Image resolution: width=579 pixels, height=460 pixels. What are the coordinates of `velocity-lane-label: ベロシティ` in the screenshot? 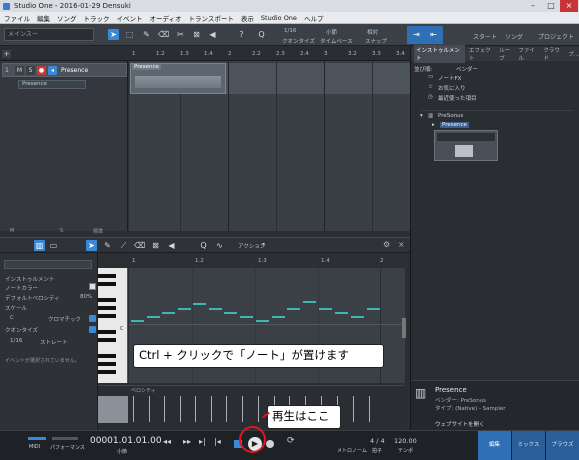 It's located at (143, 390).